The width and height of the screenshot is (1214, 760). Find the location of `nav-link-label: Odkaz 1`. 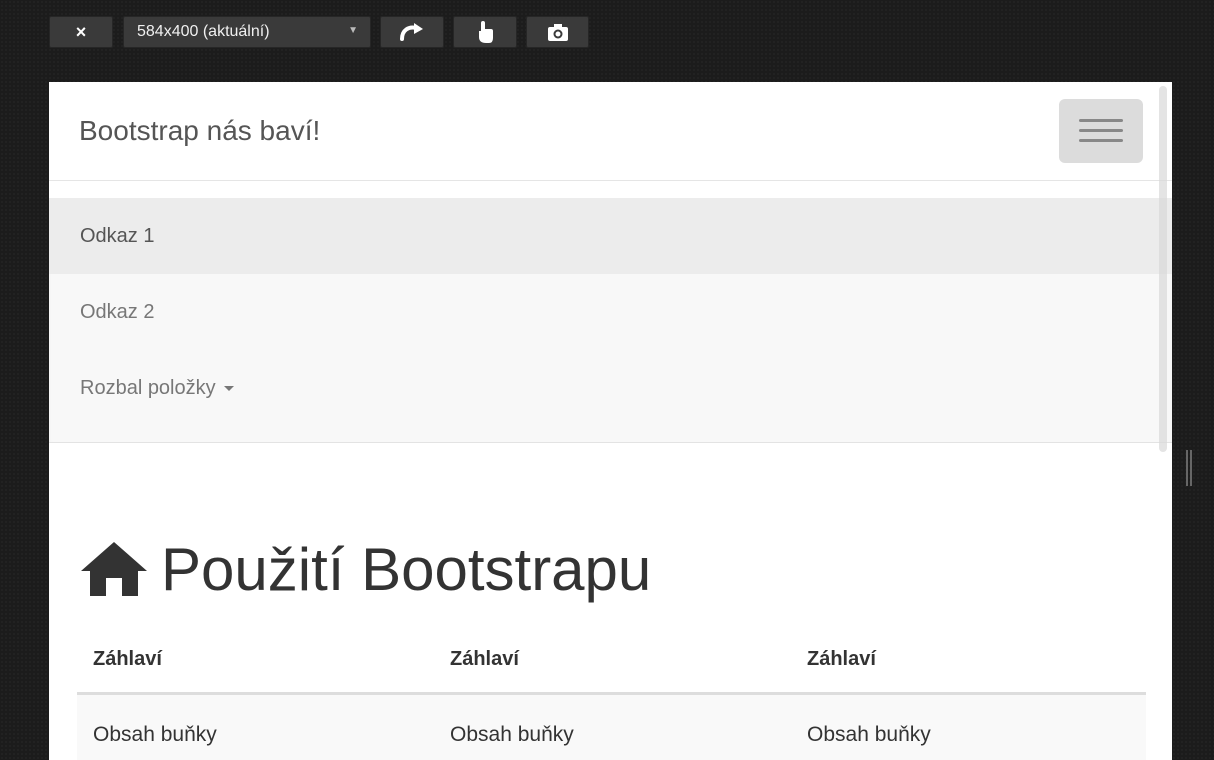

nav-link-label: Odkaz 1 is located at coordinates (117, 236).